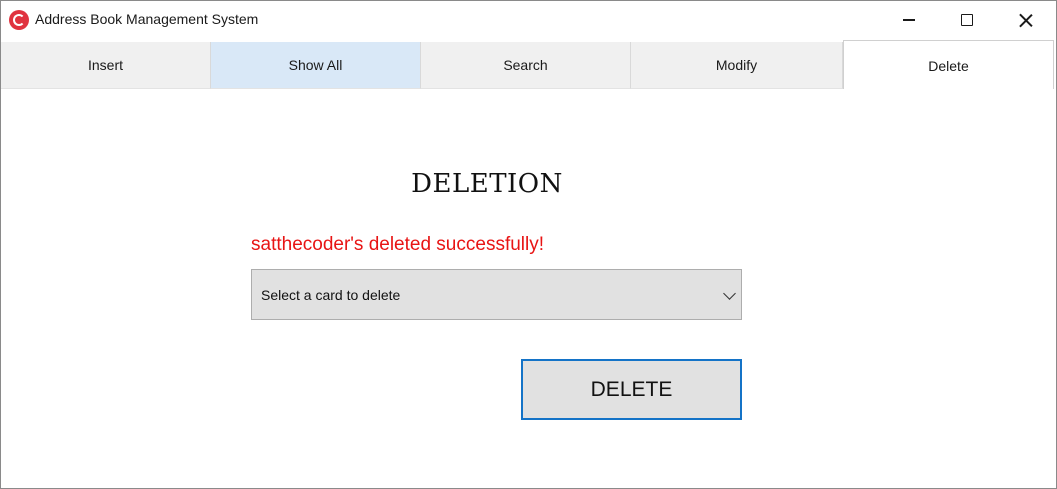 Image resolution: width=1057 pixels, height=489 pixels. I want to click on tab-insert: Insert, so click(106, 65).